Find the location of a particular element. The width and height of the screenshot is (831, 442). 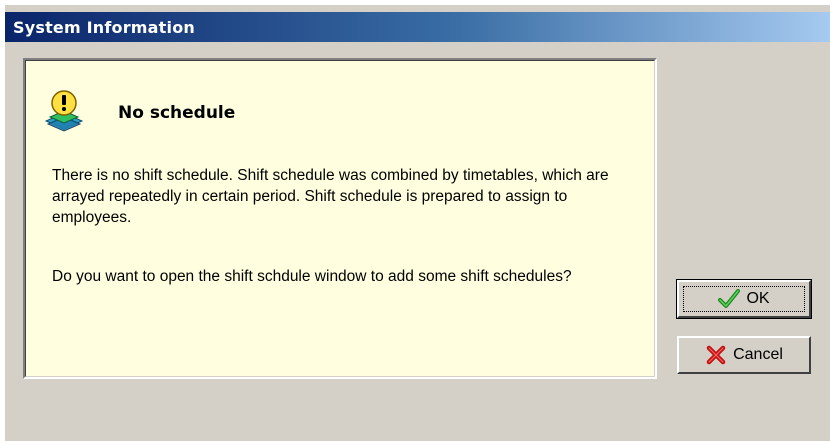

title-bar: System Information is located at coordinates (417, 27).